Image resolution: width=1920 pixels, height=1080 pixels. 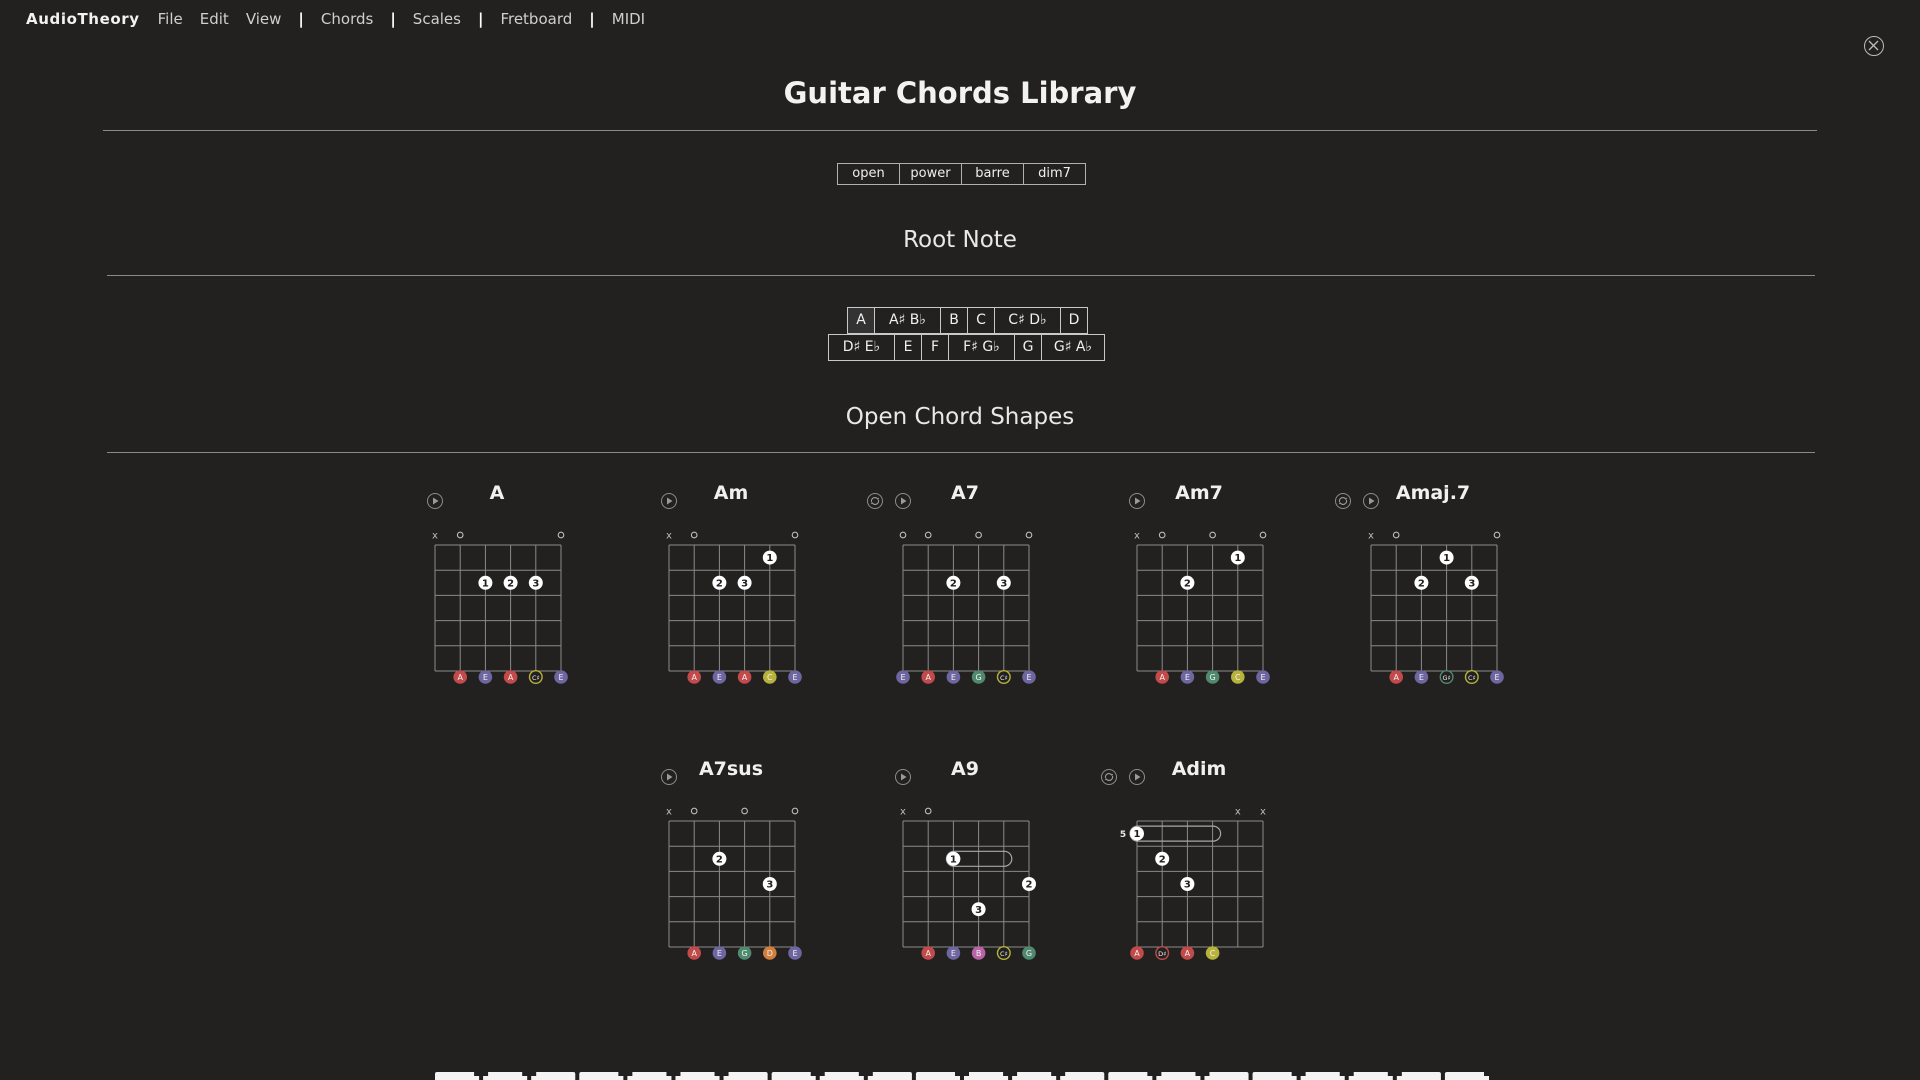 What do you see at coordinates (264, 19) in the screenshot?
I see `menu-item-view: View` at bounding box center [264, 19].